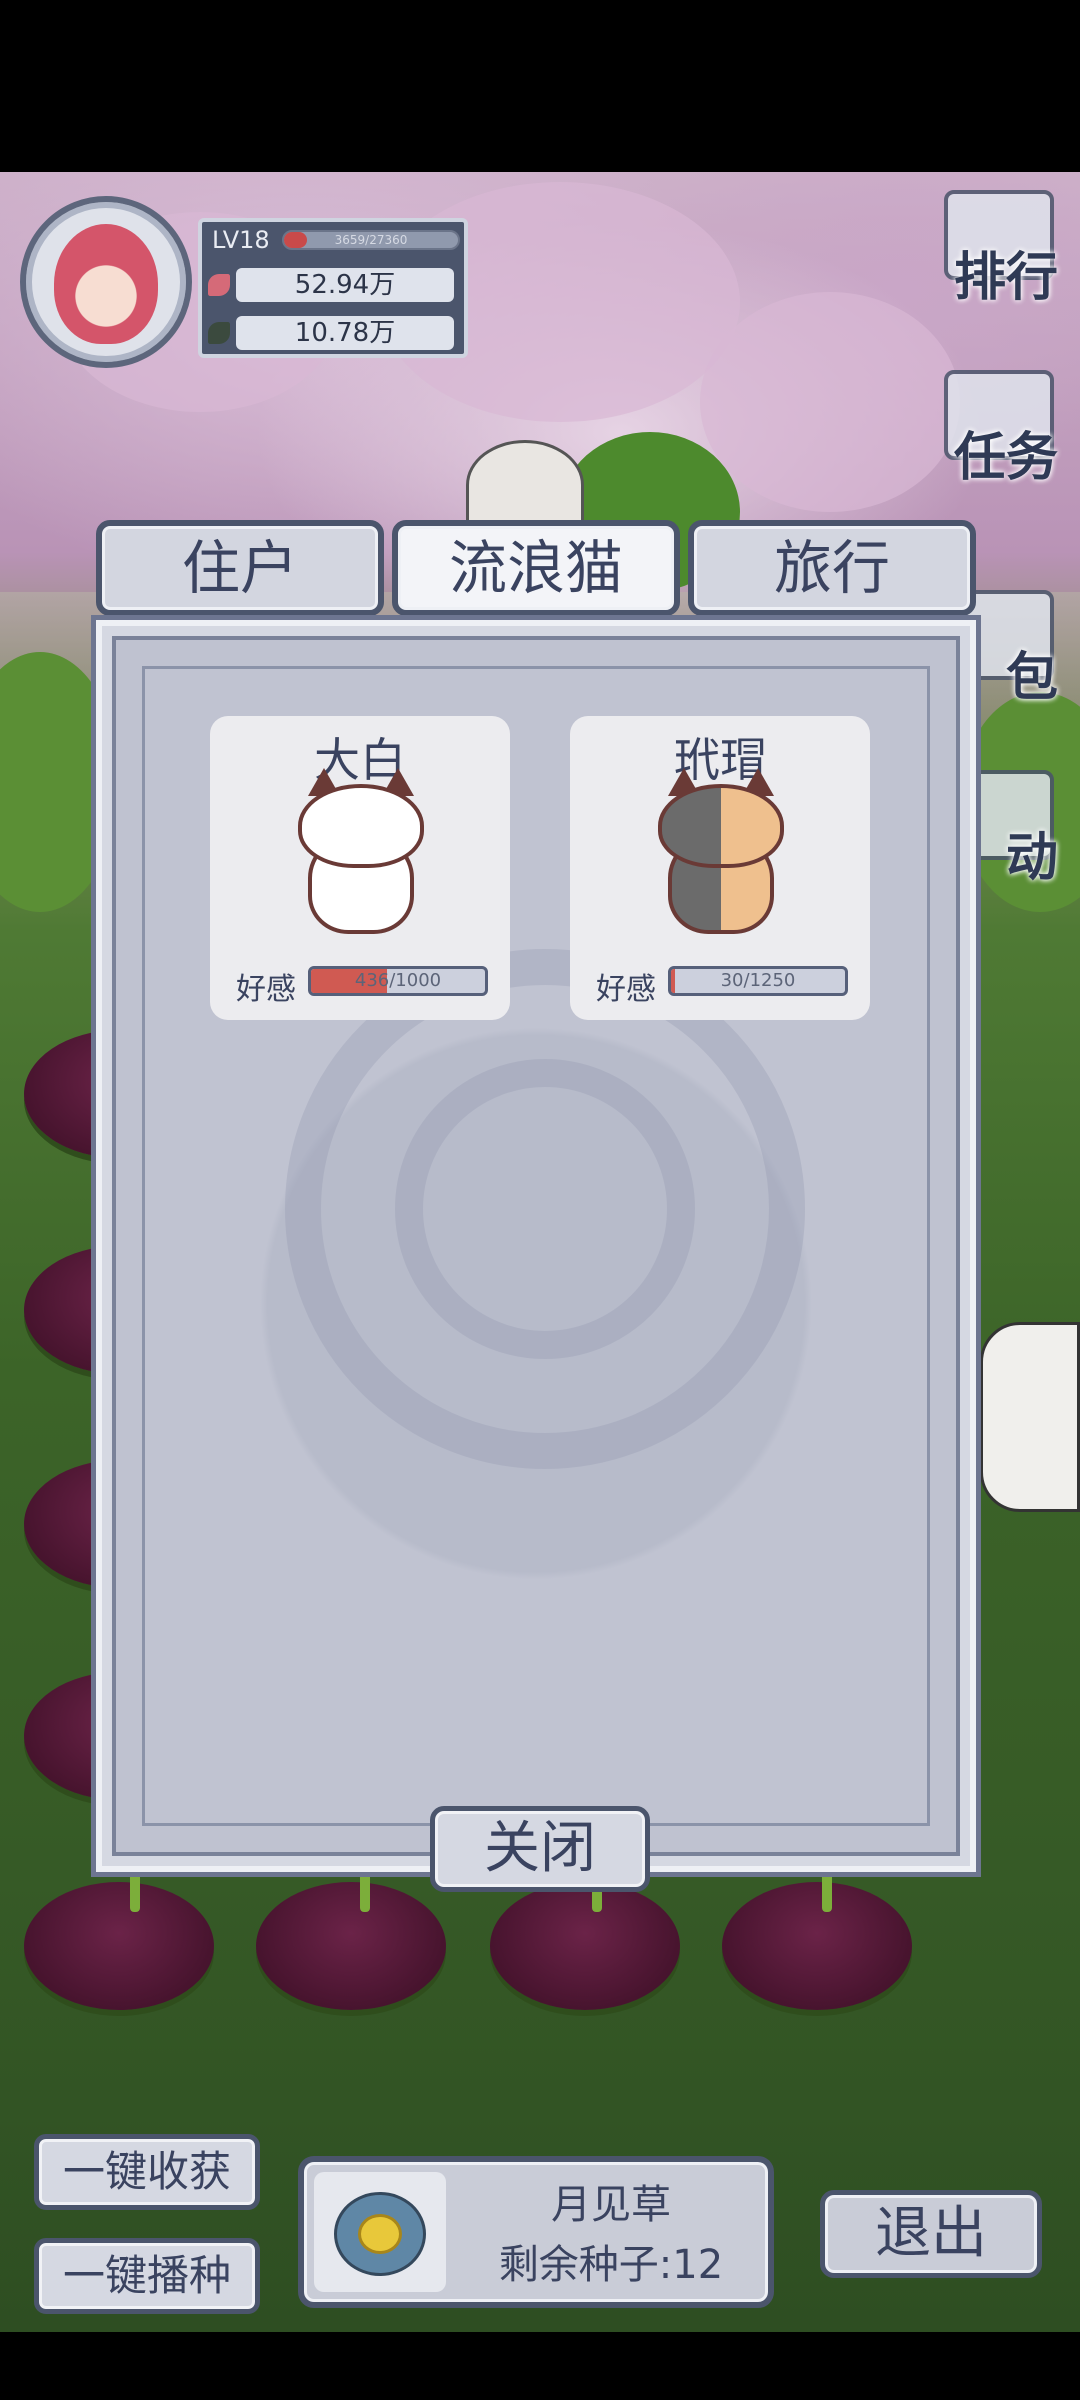  Describe the element at coordinates (611, 2265) in the screenshot. I see `seed-count: 剩余种子:12` at that location.